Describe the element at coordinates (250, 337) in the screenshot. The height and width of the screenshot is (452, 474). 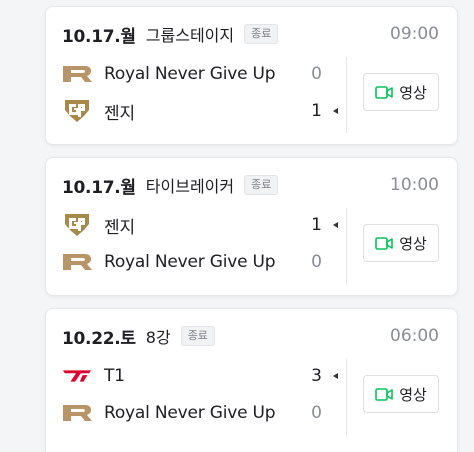
I see `match-header: 10.22.토 8강 종료 06:00` at that location.